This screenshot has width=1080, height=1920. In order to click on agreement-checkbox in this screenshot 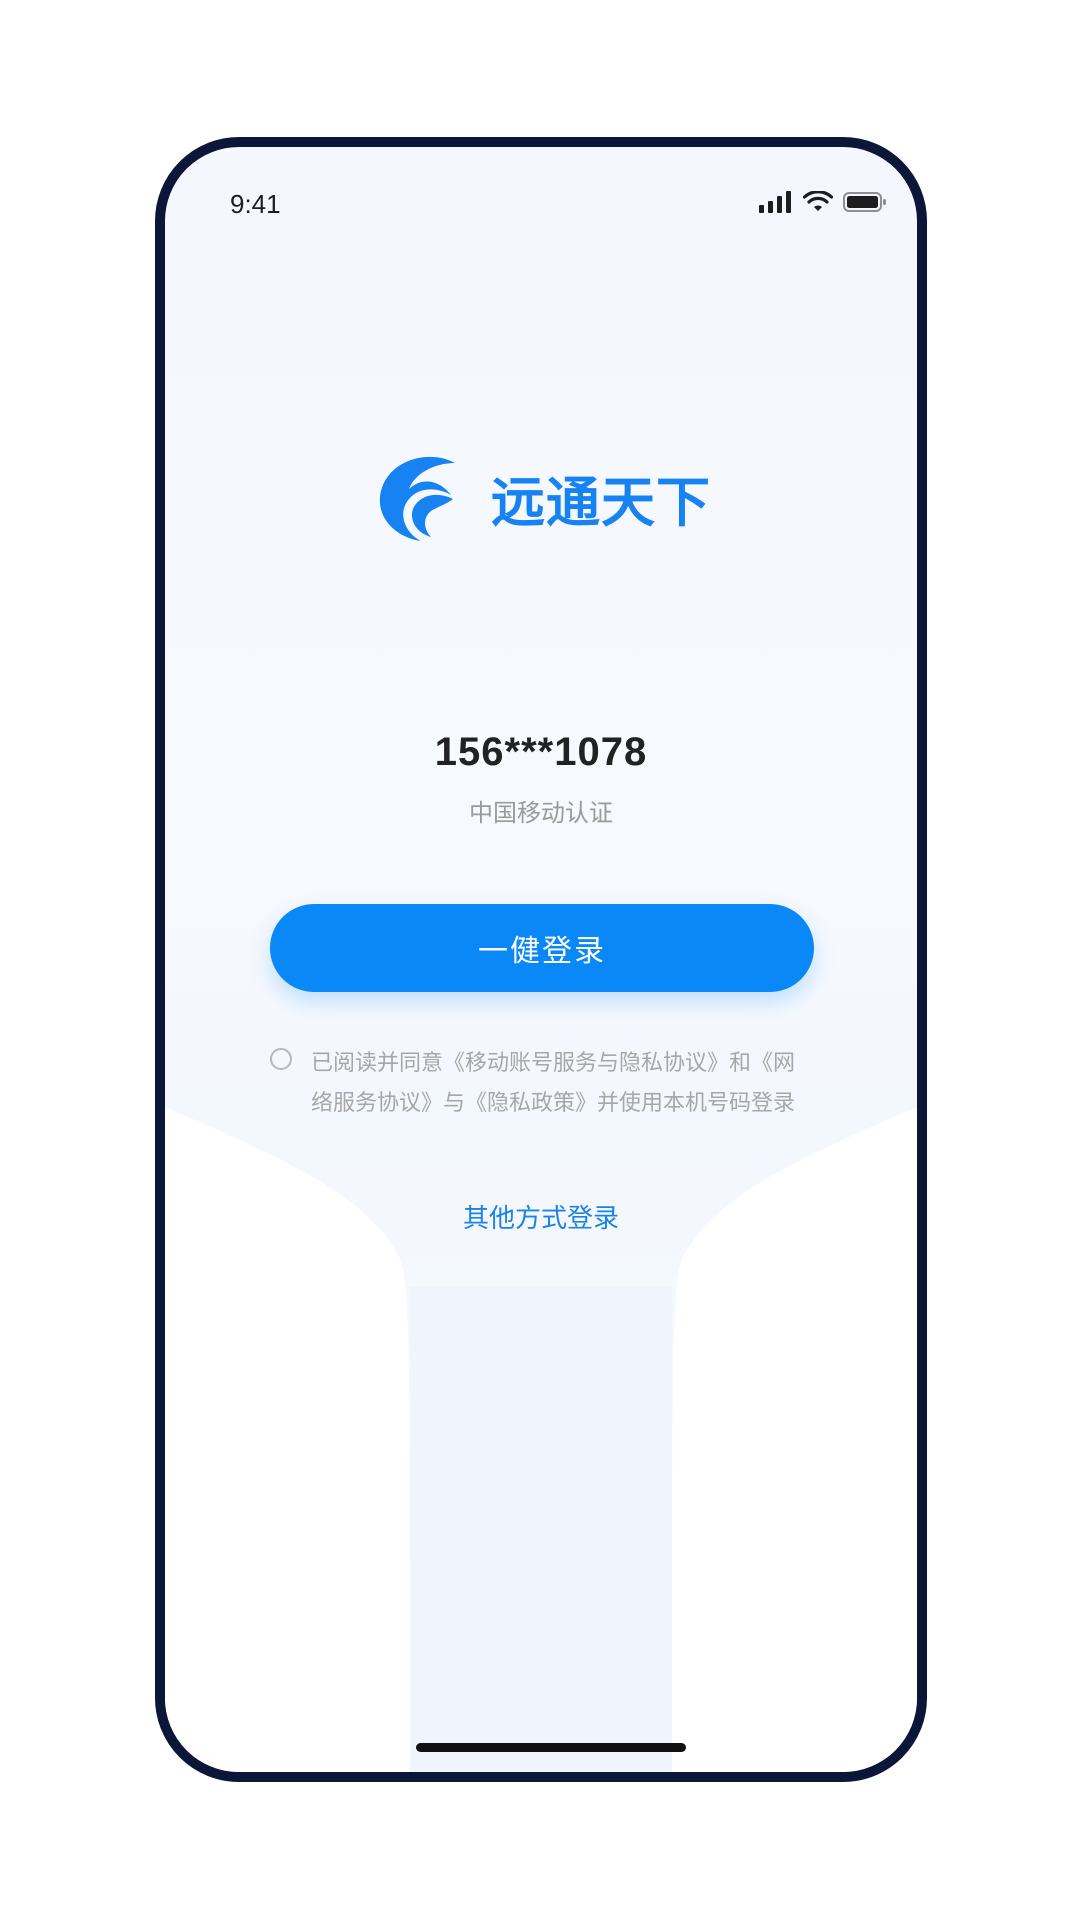, I will do `click(281, 1059)`.